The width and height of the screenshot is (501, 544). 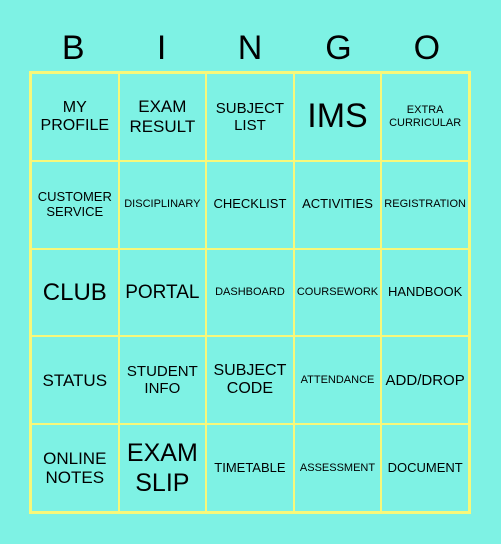 I want to click on bingo-cell: CLUB, so click(x=75, y=292).